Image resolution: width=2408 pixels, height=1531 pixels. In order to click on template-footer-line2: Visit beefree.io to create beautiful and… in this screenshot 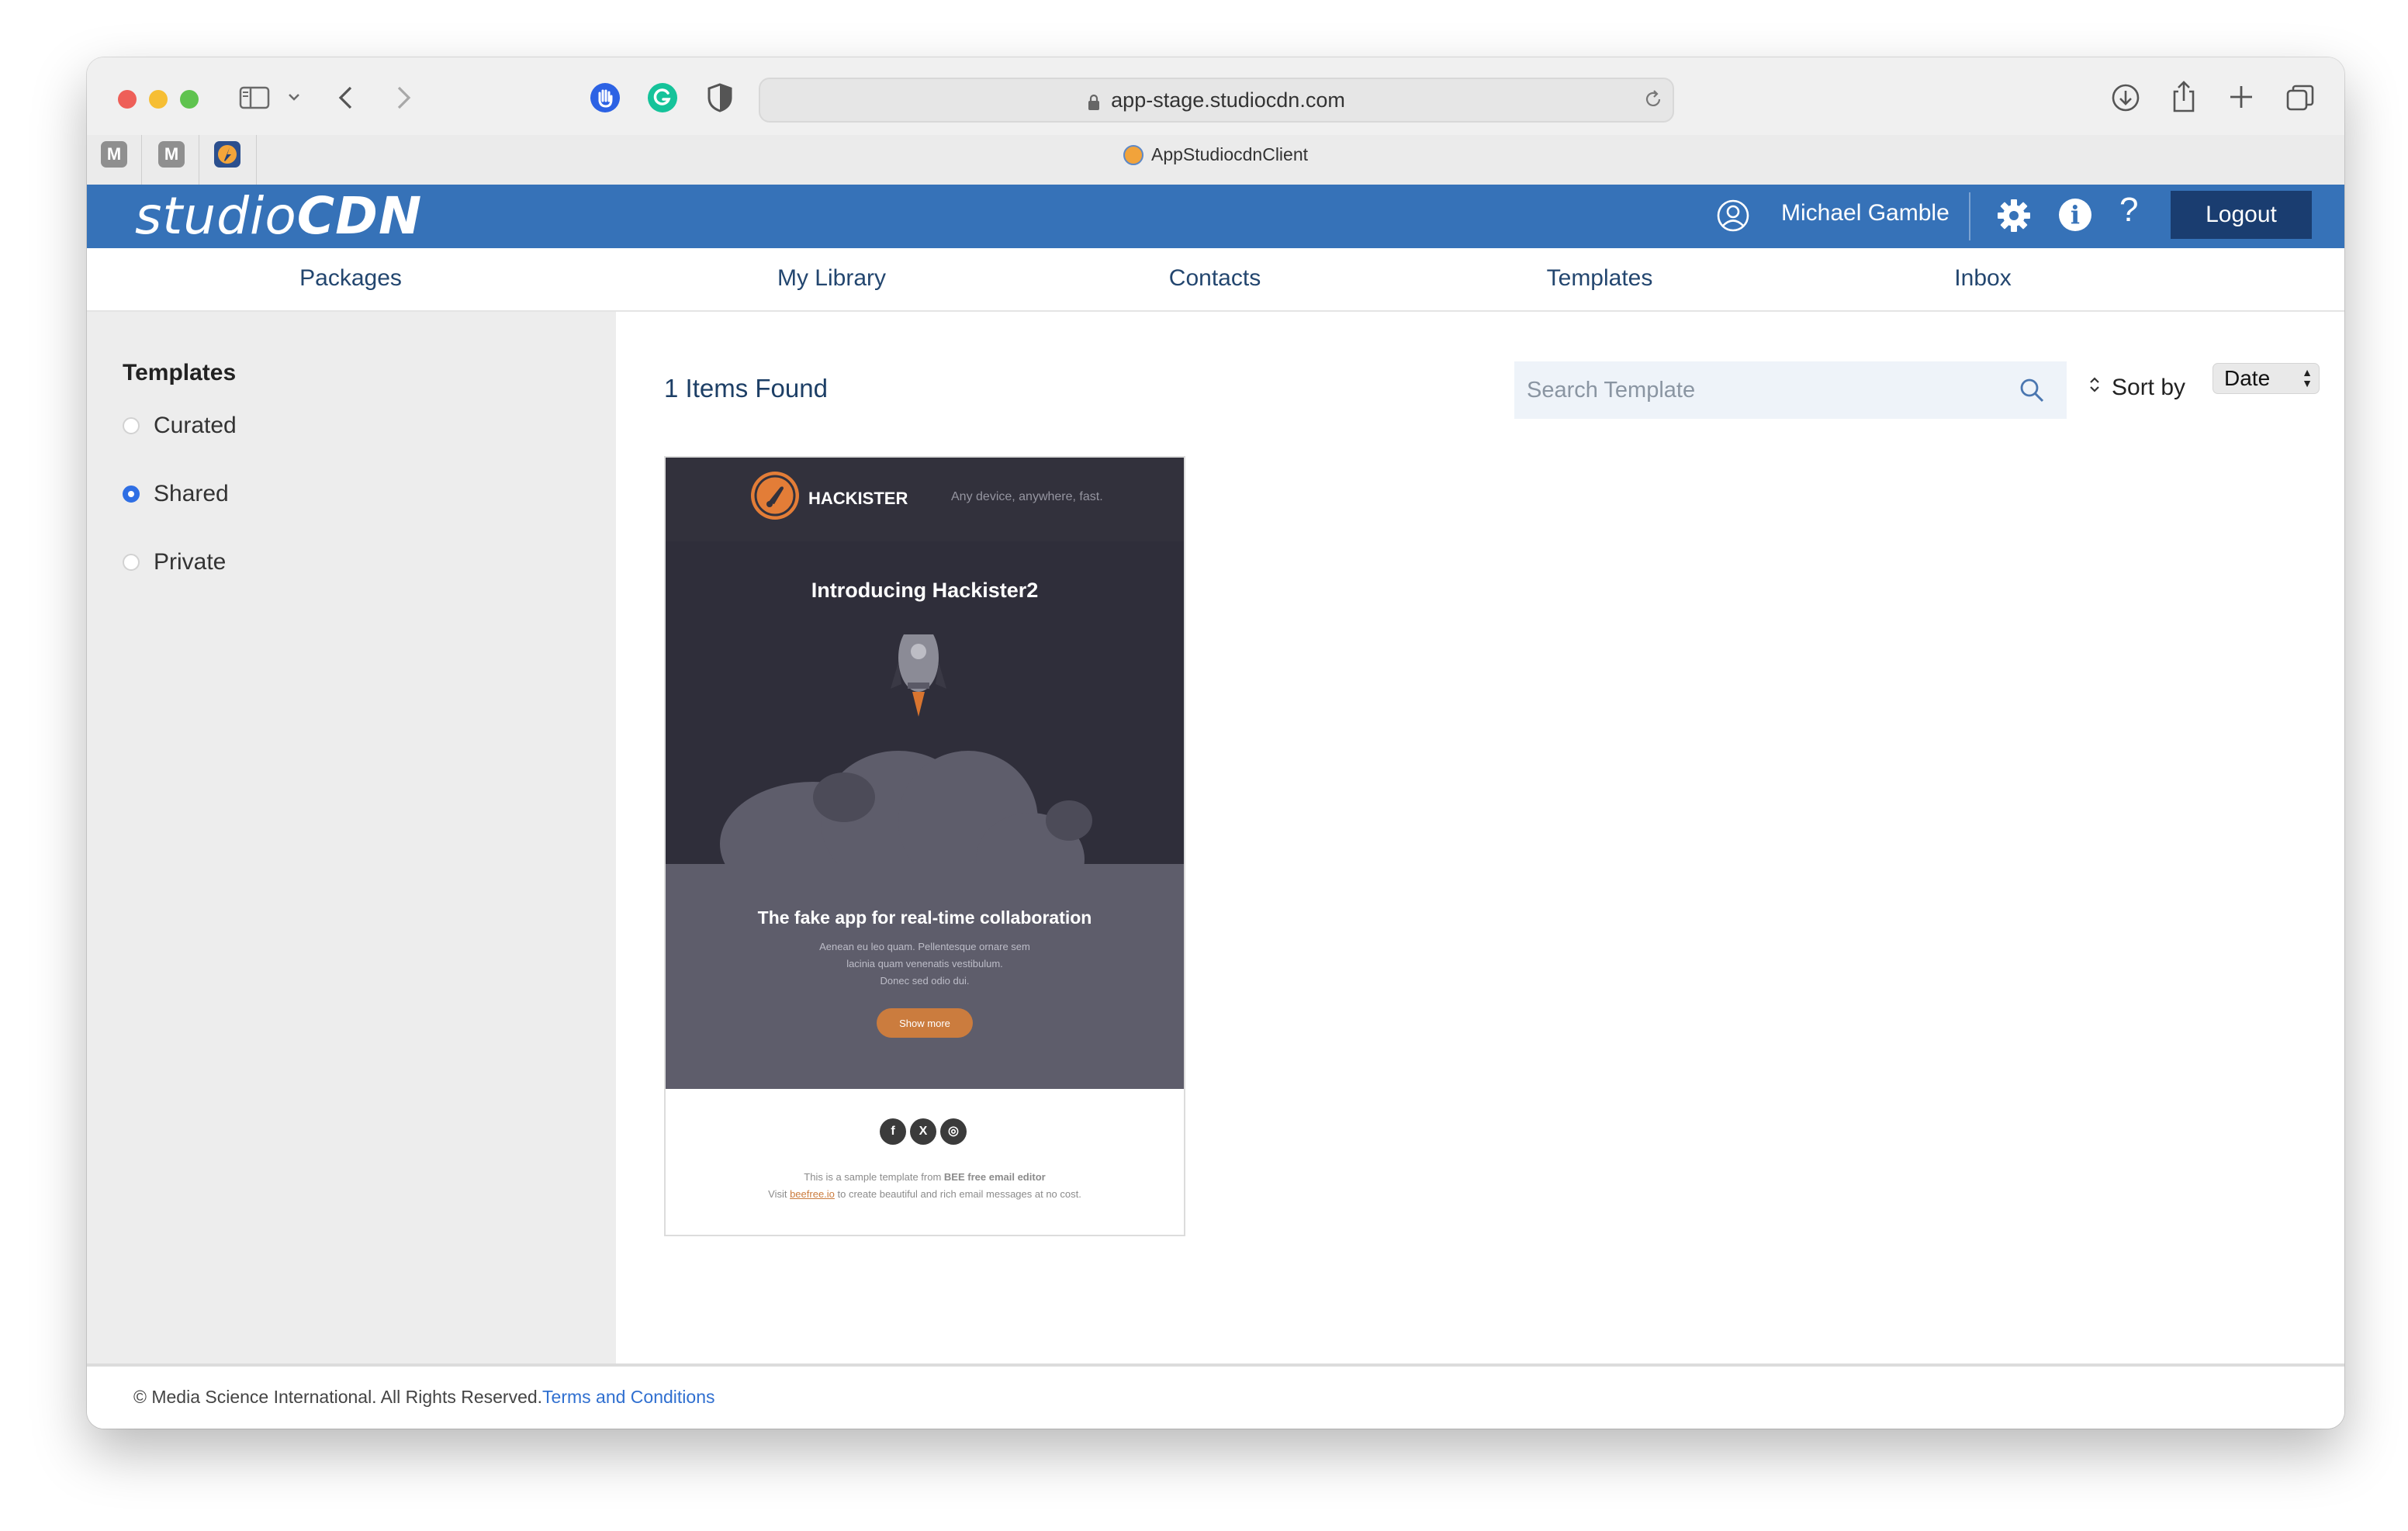, I will do `click(925, 1194)`.